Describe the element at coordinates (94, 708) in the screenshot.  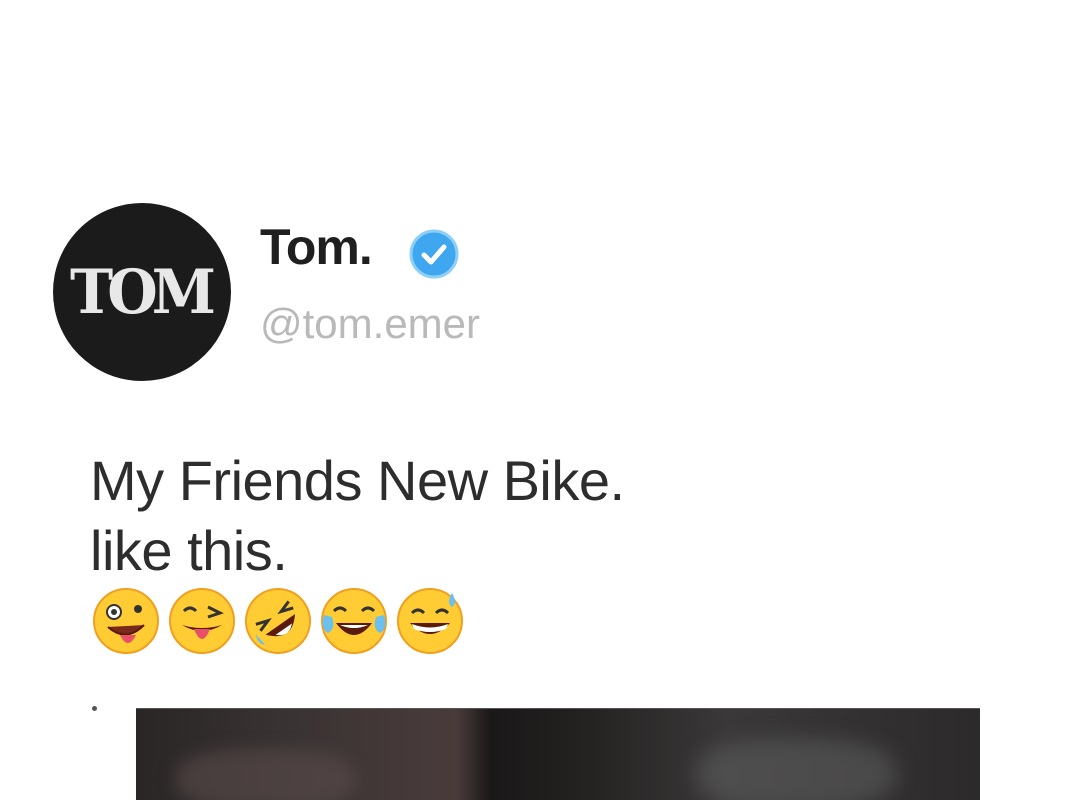
I see `separator-dot` at that location.